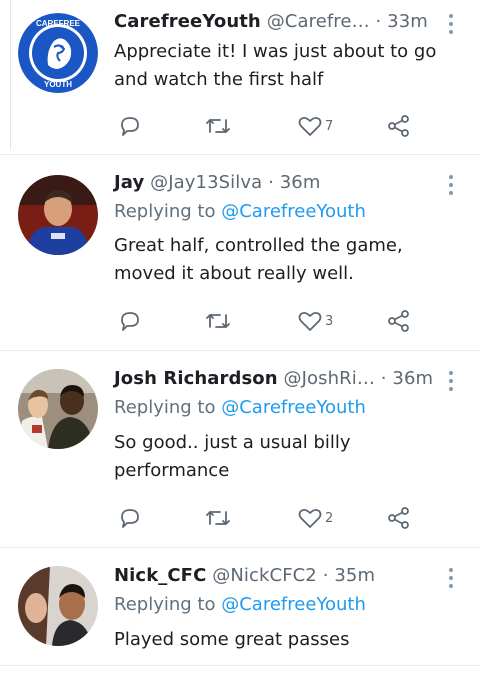 The image size is (480, 673). I want to click on avatar: CAREFREE YOUTH, so click(58, 53).